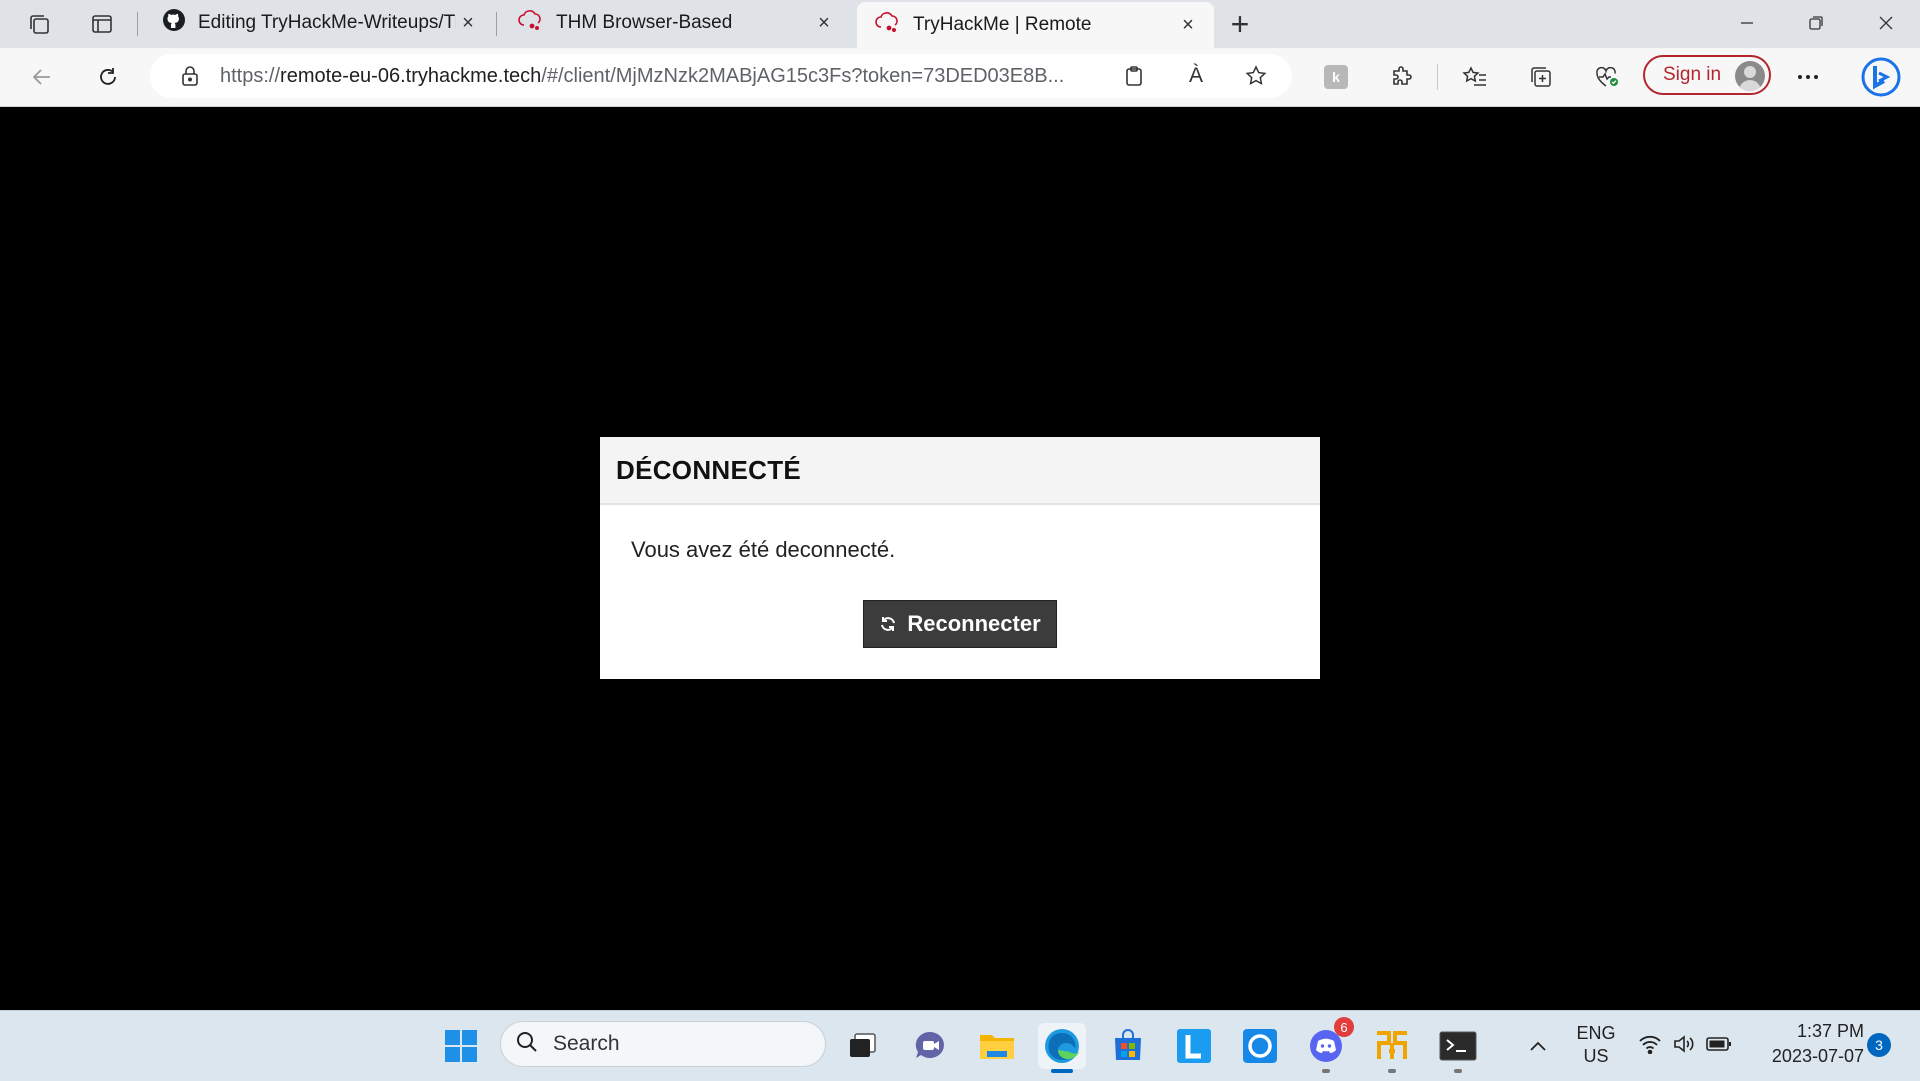 The image size is (1920, 1081). Describe the element at coordinates (1194, 1046) in the screenshot. I see `l-app-icon` at that location.